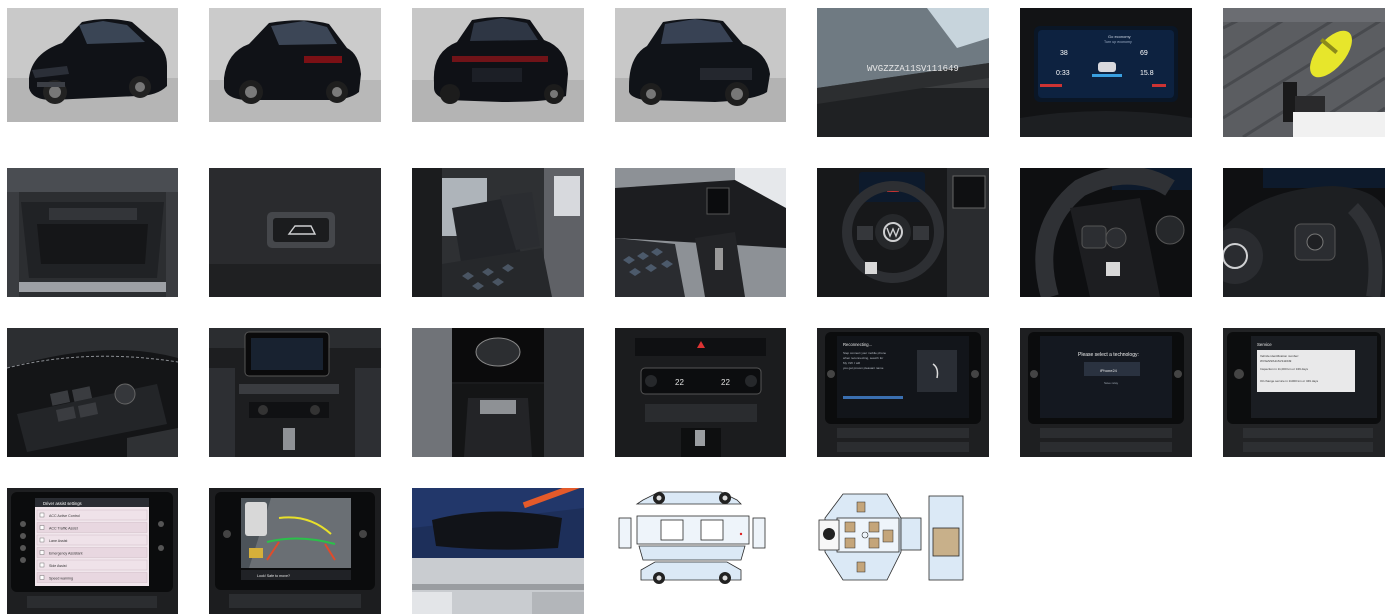 Image resolution: width=1385 pixels, height=614 pixels. Describe the element at coordinates (92, 65) in the screenshot. I see `photo-exterior-front-left` at that location.